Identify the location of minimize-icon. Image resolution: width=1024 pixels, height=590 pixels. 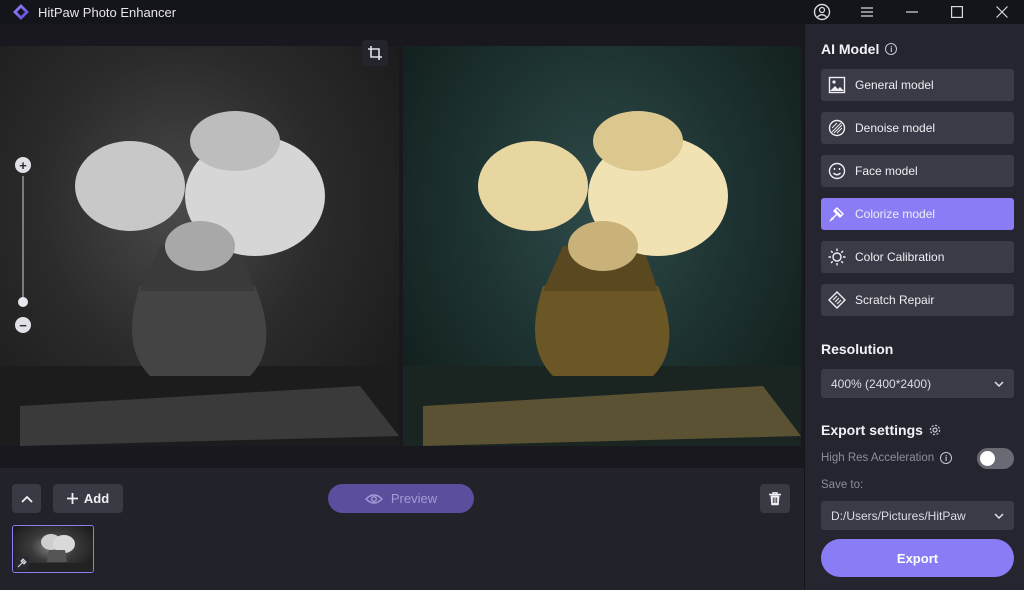
(911, 12).